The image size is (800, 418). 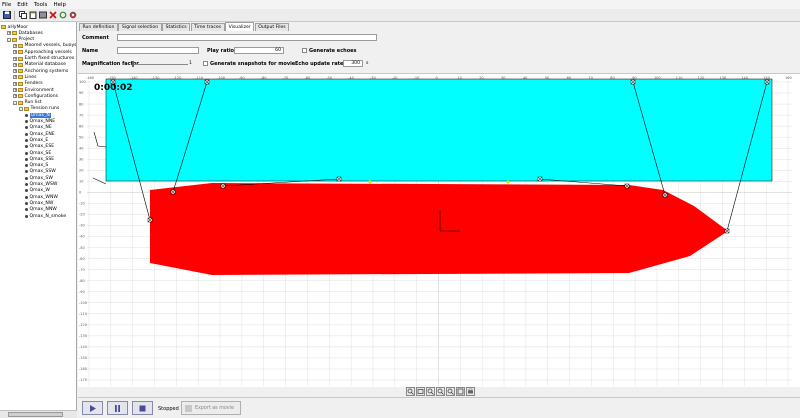 I want to click on tree-folder-item: + Approaching vessels, so click(x=42, y=52).